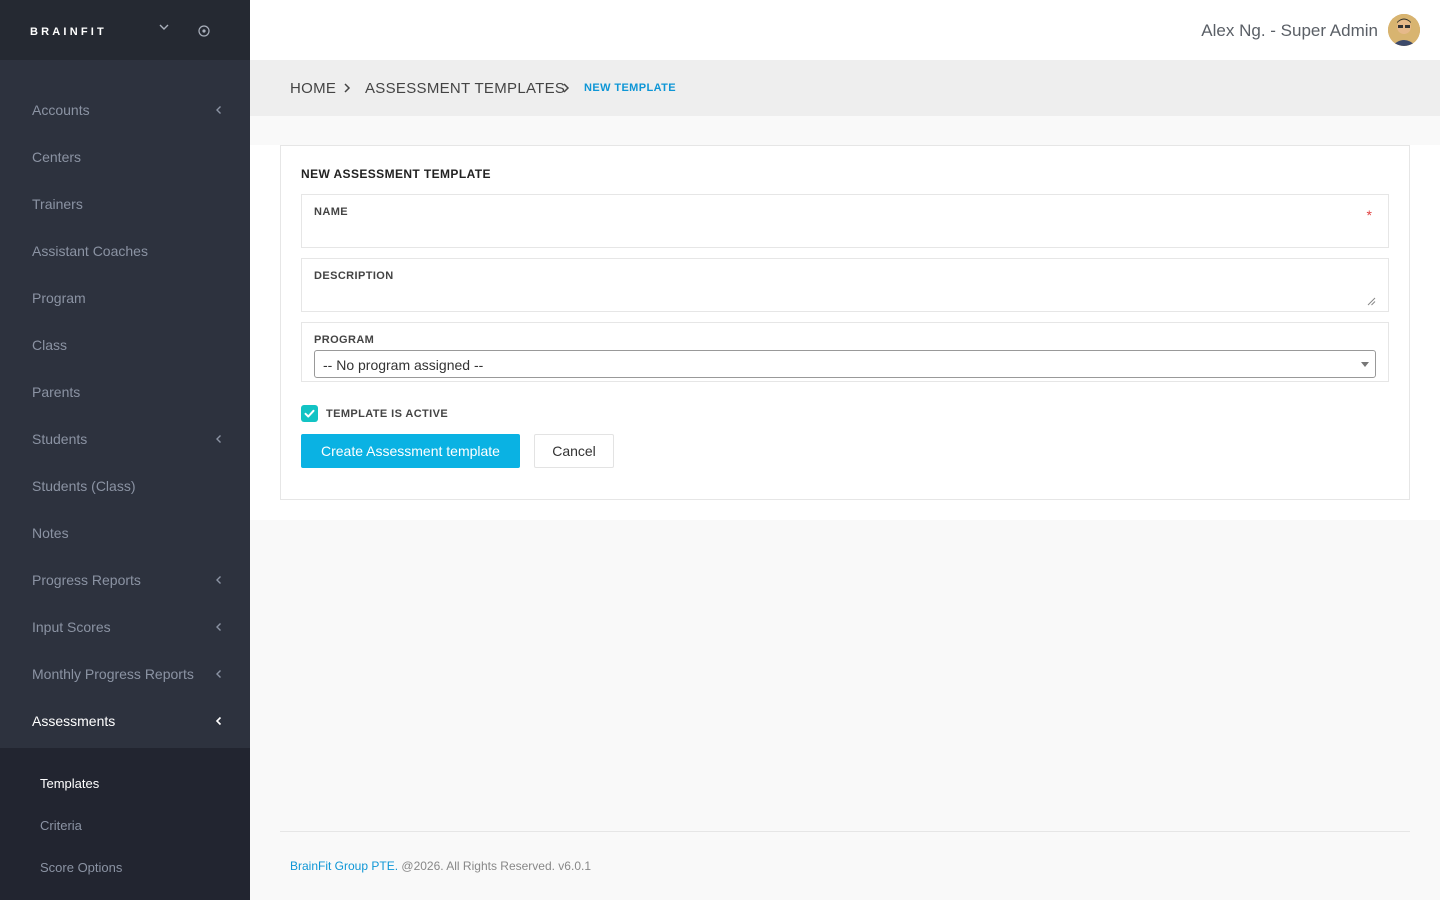 The width and height of the screenshot is (1440, 900). I want to click on sidebar-item-label: Assessments, so click(74, 721).